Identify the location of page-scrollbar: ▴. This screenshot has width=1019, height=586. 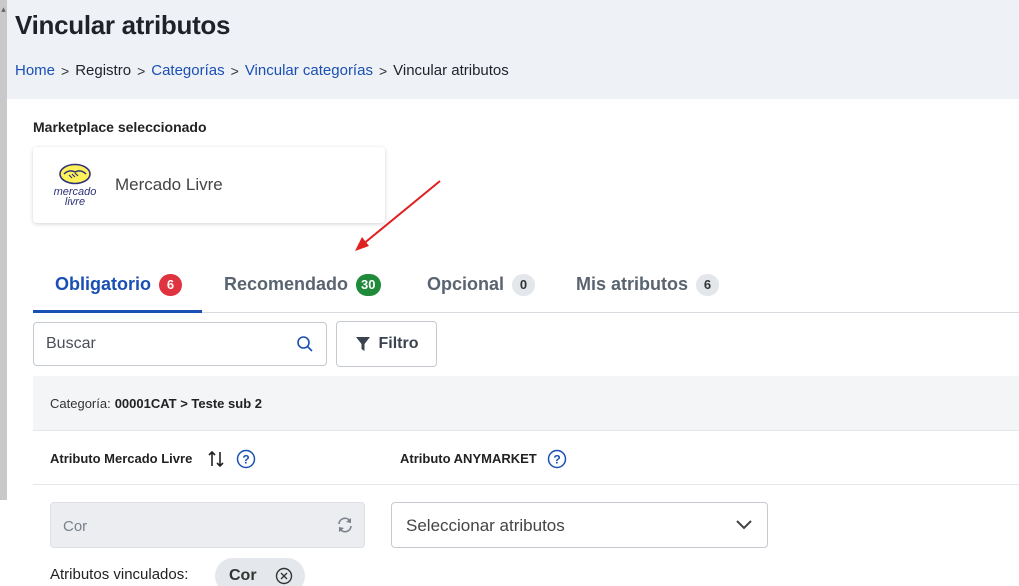
(3, 250).